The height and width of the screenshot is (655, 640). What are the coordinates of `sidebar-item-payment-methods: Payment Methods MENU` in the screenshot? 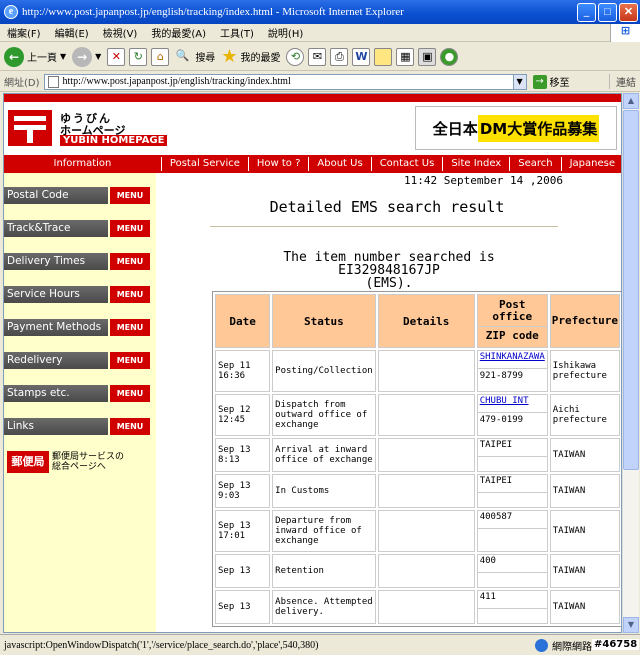 It's located at (78, 327).